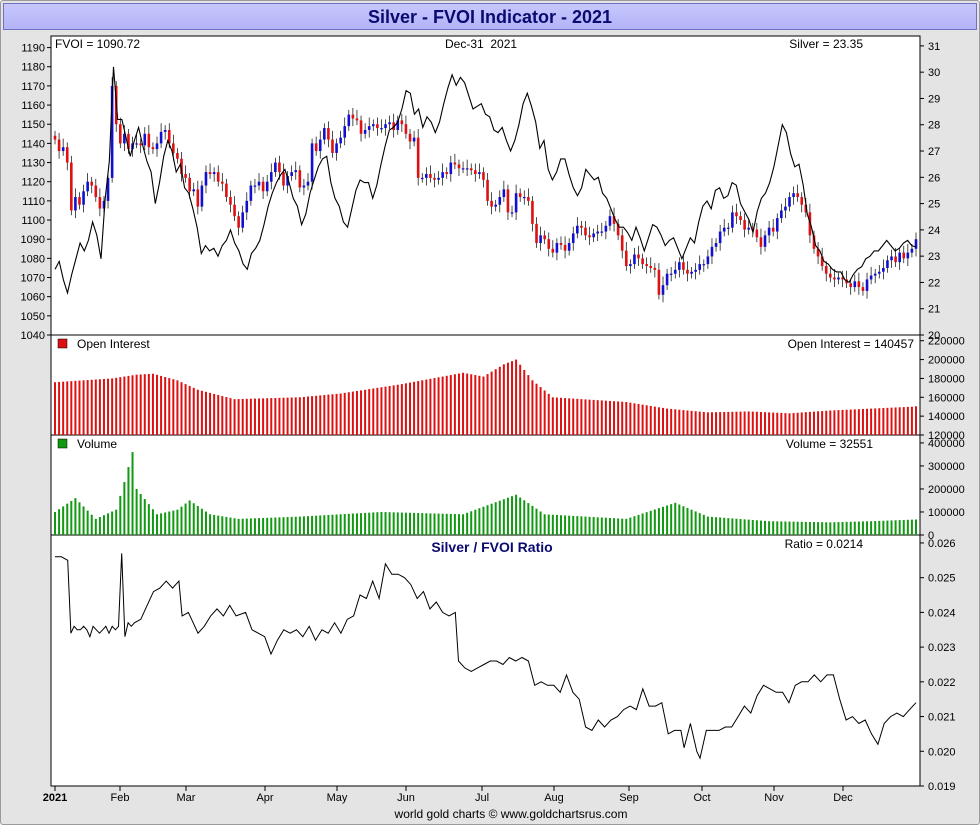 The width and height of the screenshot is (980, 825). Describe the element at coordinates (934, 73) in the screenshot. I see `silver-axis-tick-label: 30` at that location.